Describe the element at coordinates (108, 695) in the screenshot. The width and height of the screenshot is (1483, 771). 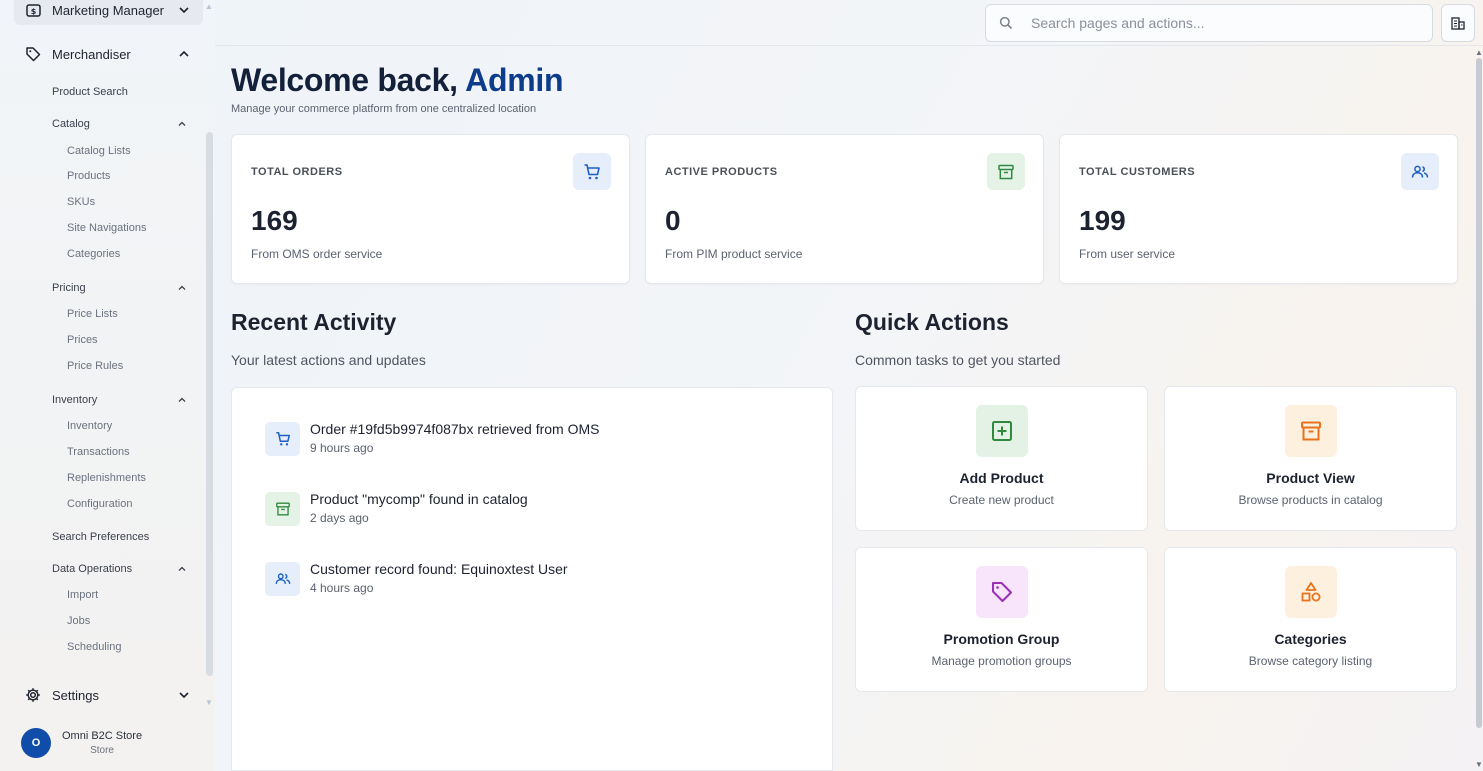
I see `sidebar-item-settings: Settings` at that location.